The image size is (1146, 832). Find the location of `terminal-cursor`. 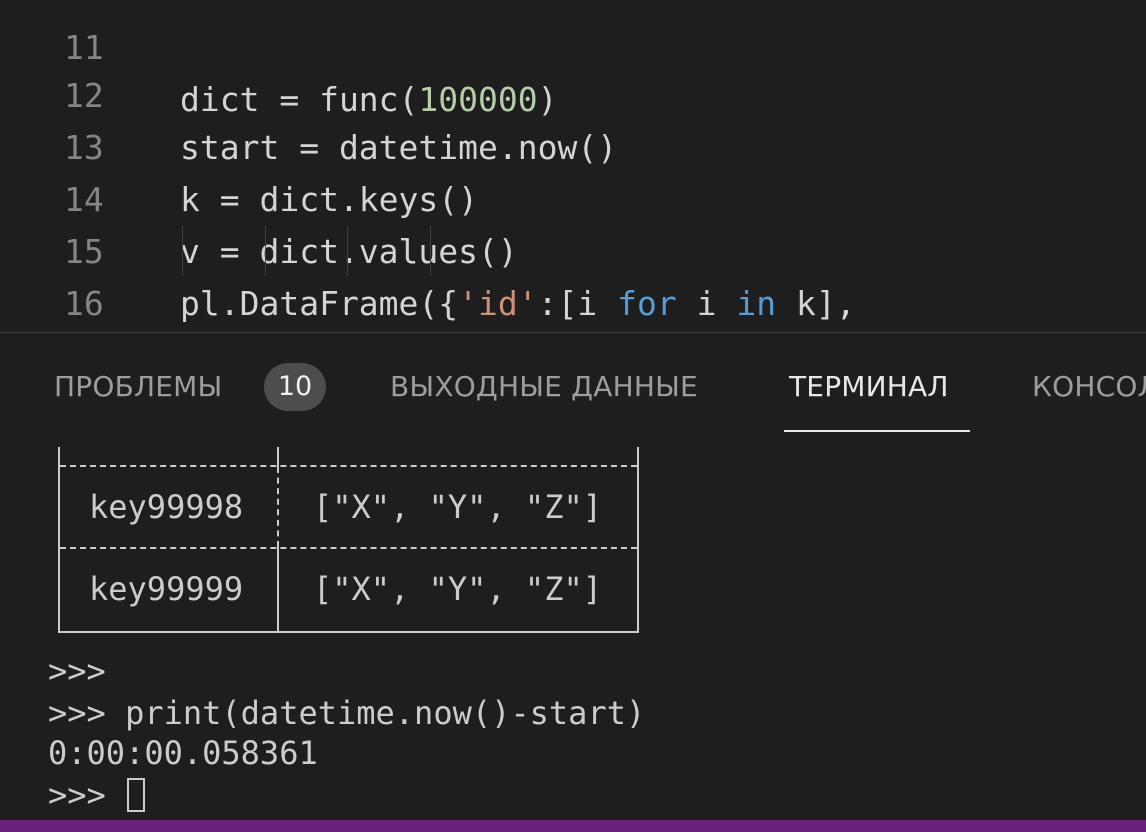

terminal-cursor is located at coordinates (136, 795).